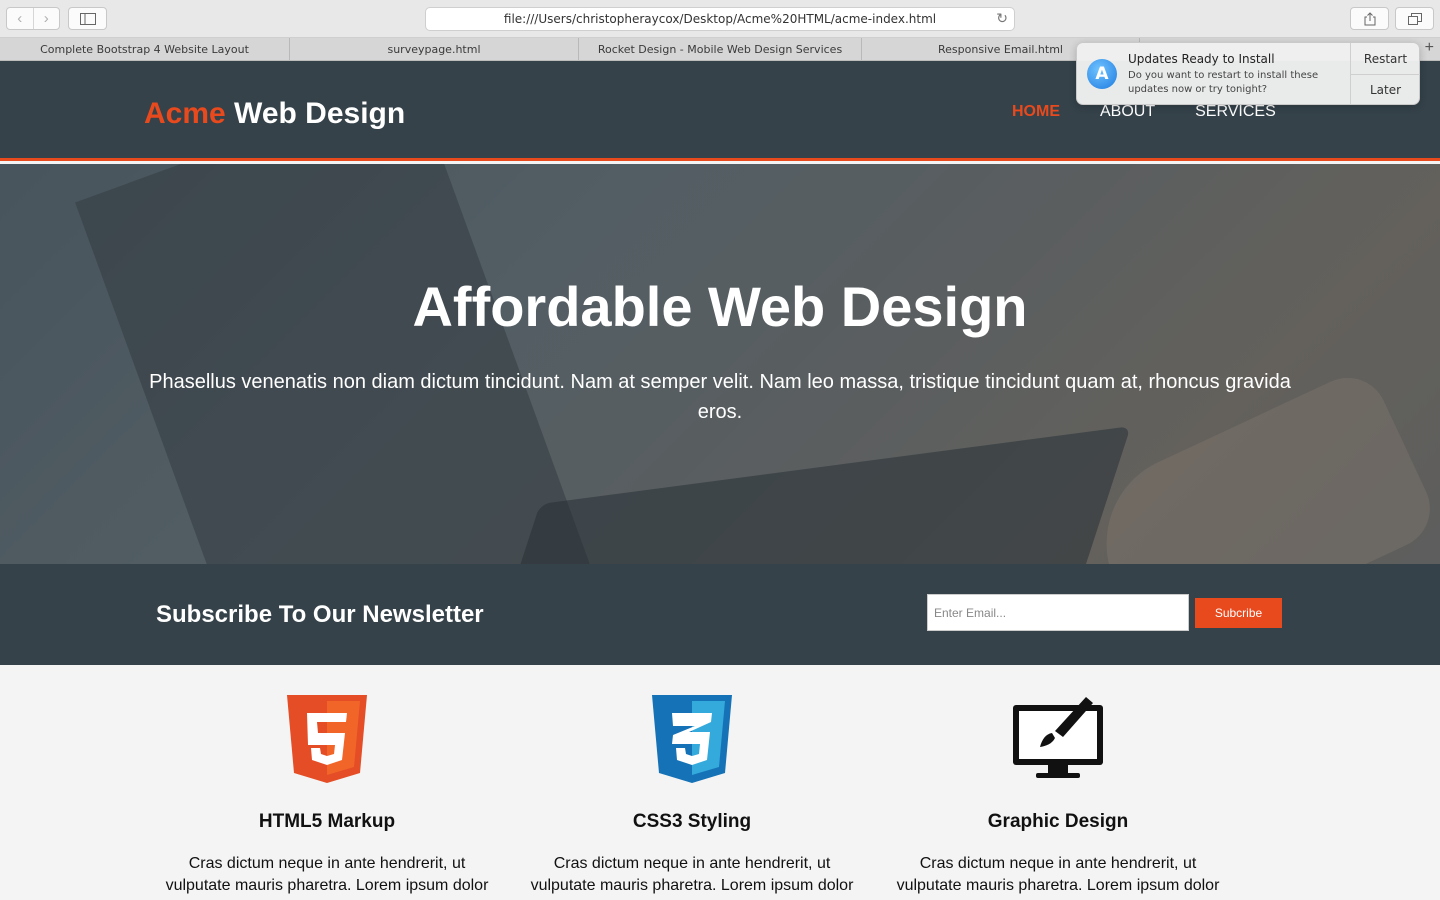 The image size is (1440, 900). I want to click on history-nav: ‹ ›, so click(33, 18).